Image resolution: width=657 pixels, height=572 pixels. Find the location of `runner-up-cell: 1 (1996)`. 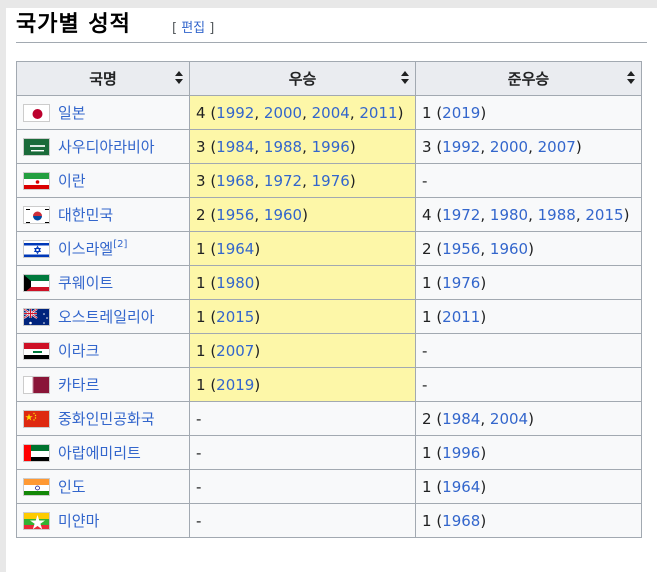

runner-up-cell: 1 (1996) is located at coordinates (528, 452).